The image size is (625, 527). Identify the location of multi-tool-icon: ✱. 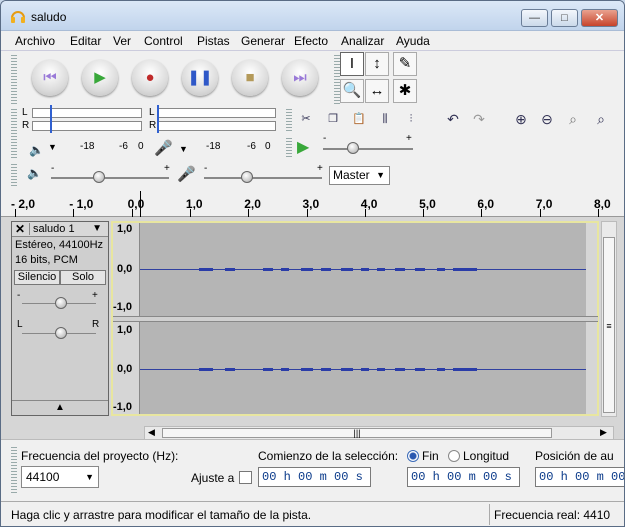
(405, 91).